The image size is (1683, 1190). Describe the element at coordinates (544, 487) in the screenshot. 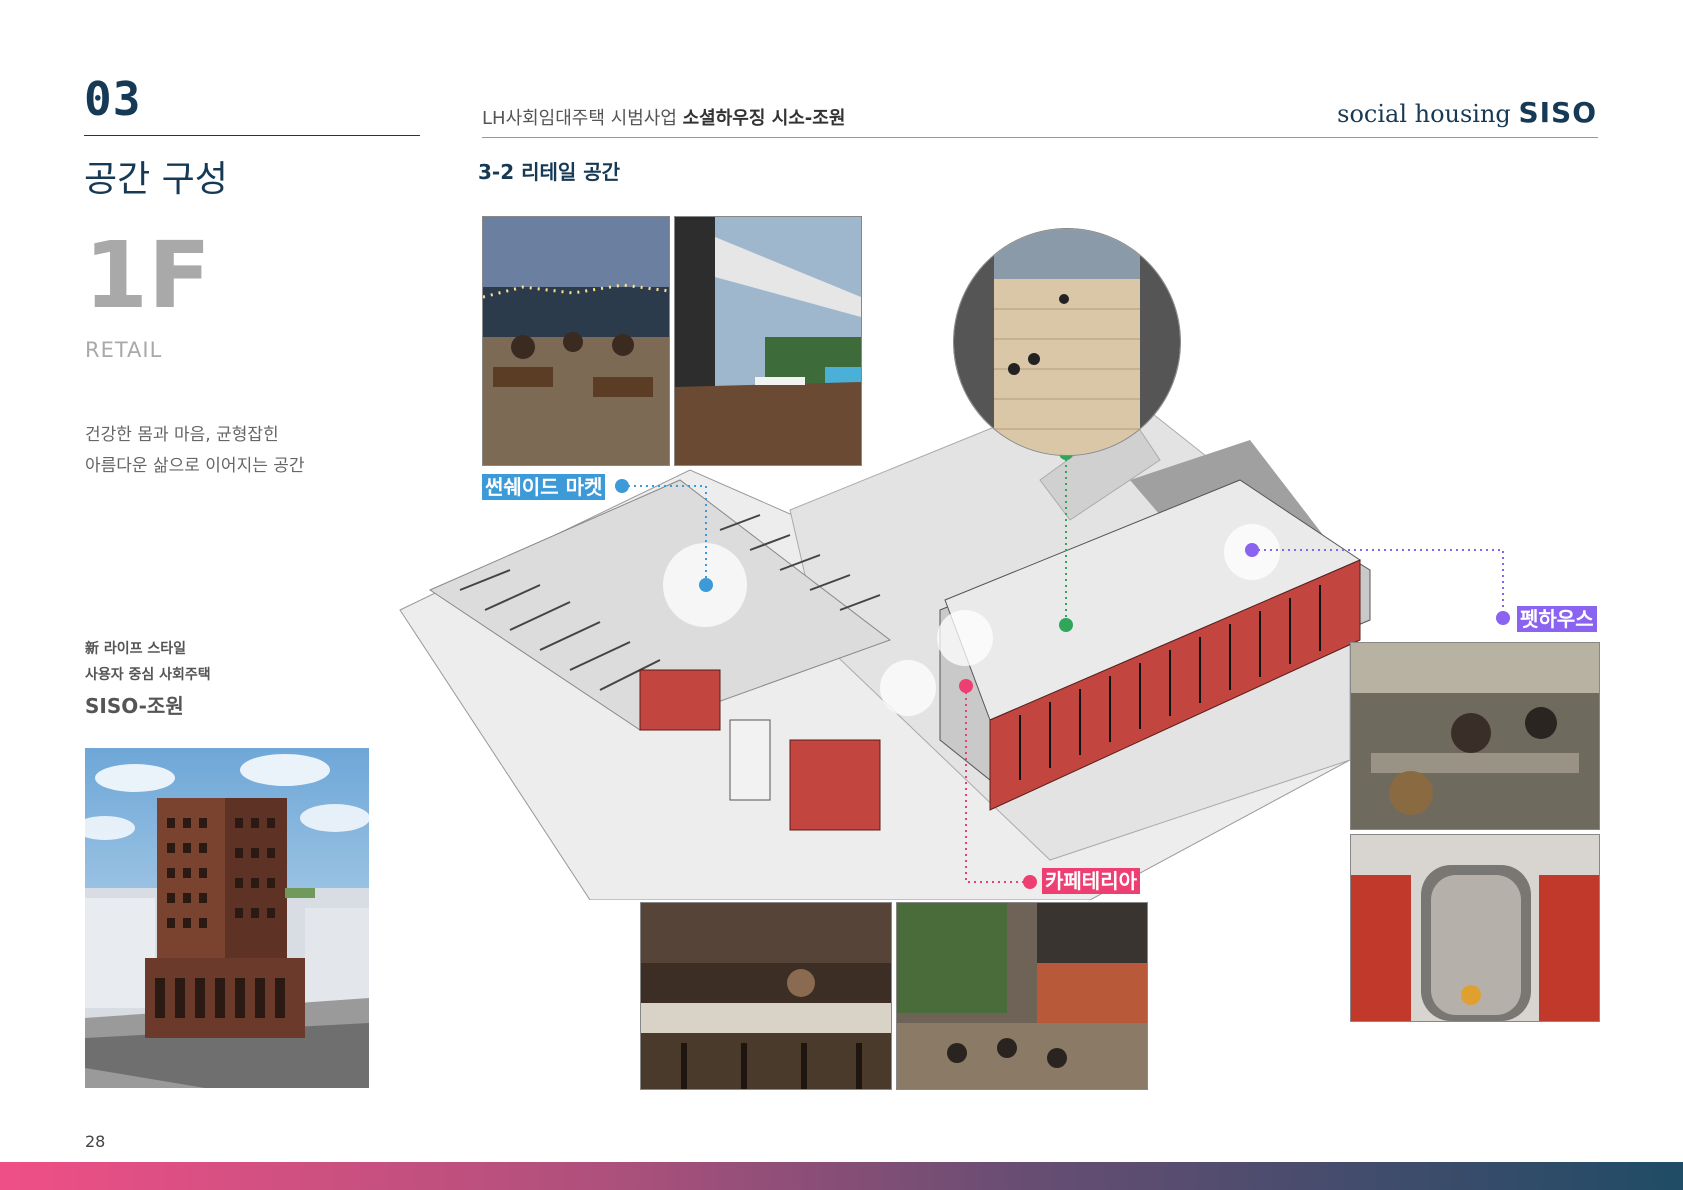

I see `tag-sunshade-market: 썬쉐이드 마켓` at that location.